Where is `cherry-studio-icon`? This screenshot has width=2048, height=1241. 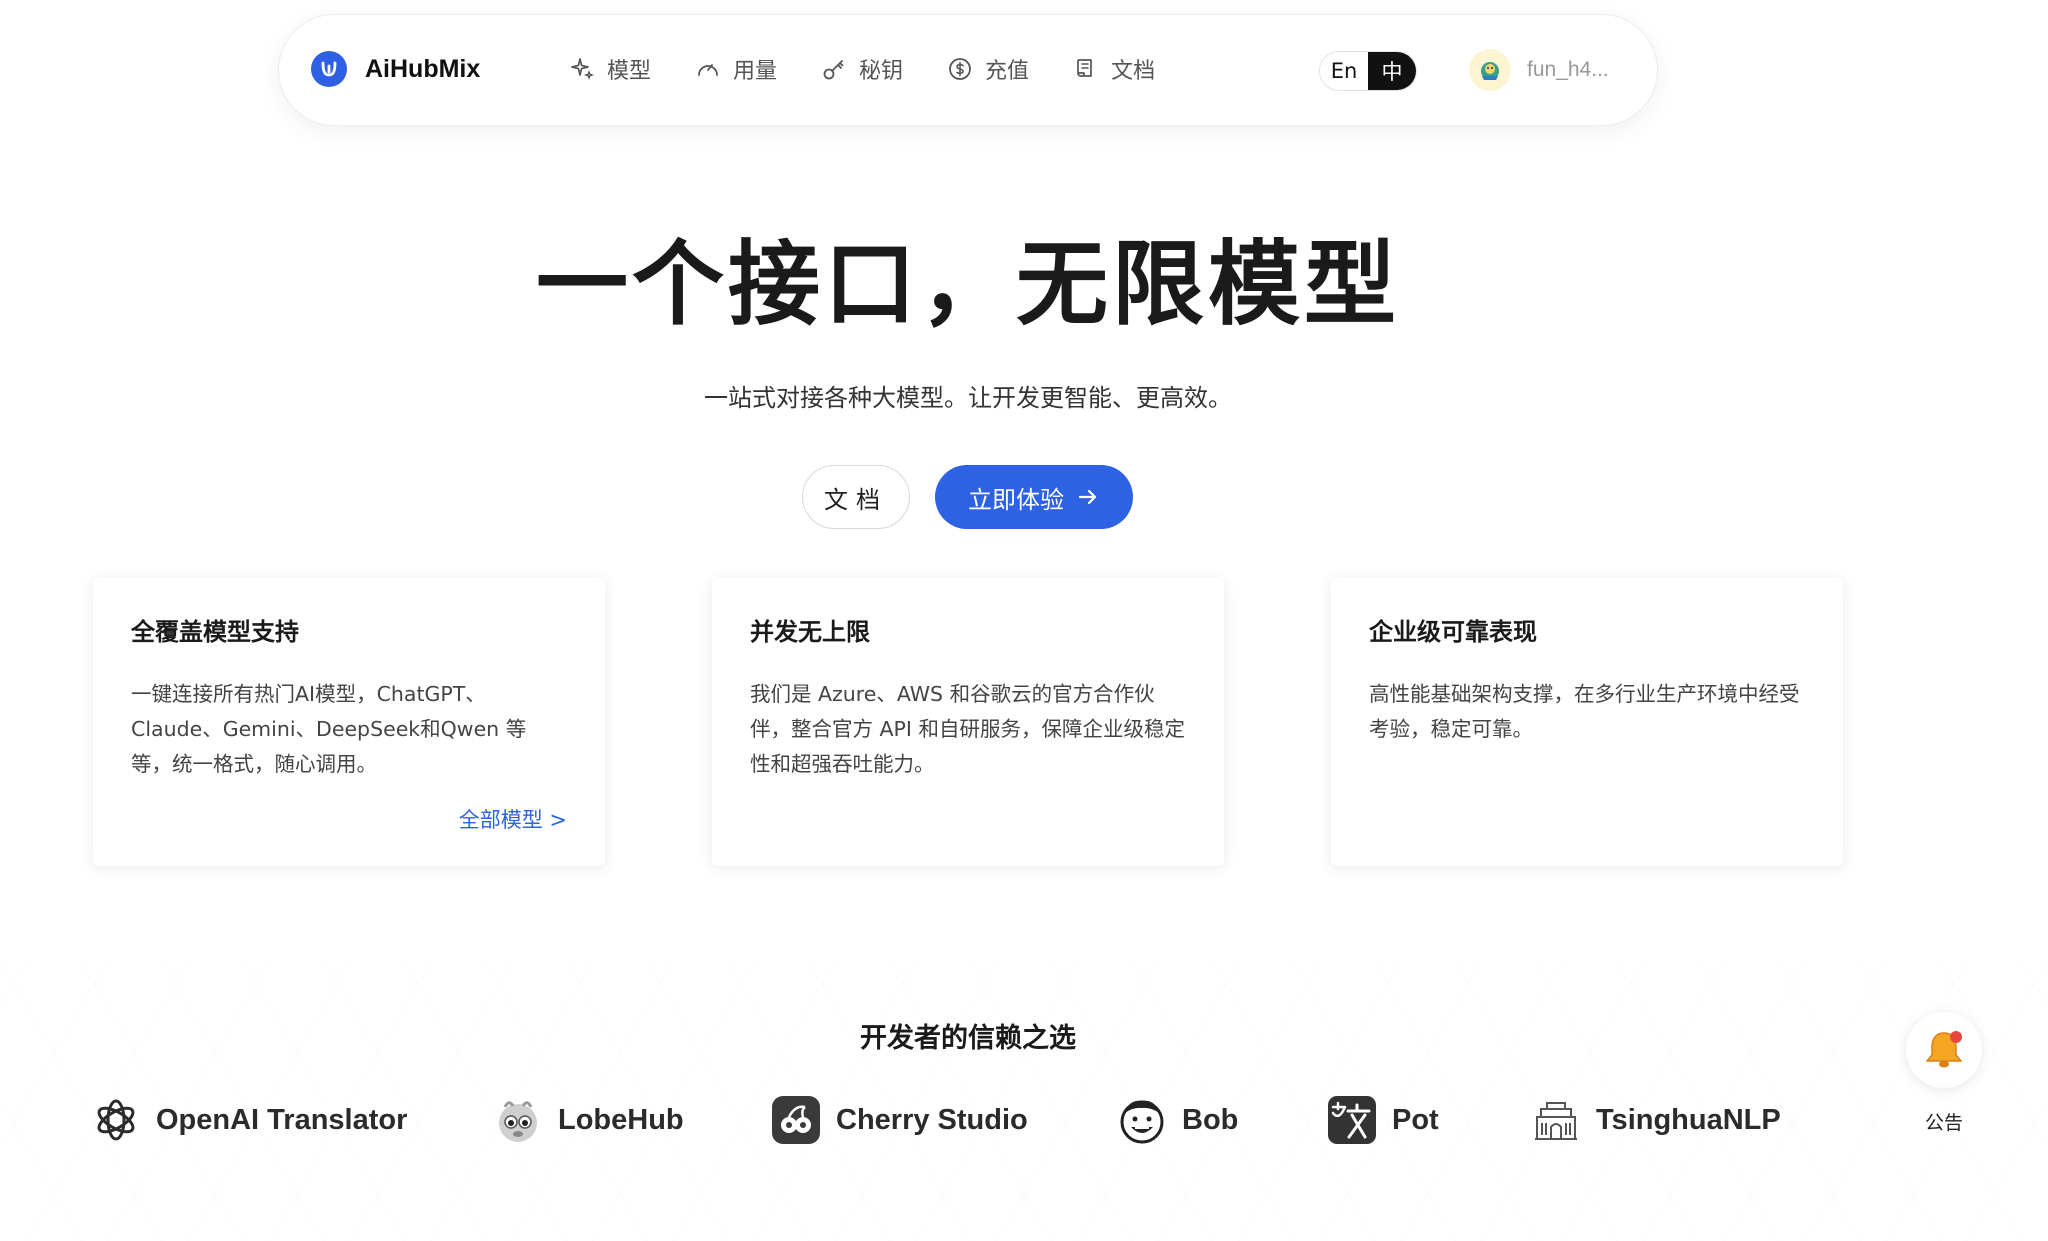
cherry-studio-icon is located at coordinates (796, 1120).